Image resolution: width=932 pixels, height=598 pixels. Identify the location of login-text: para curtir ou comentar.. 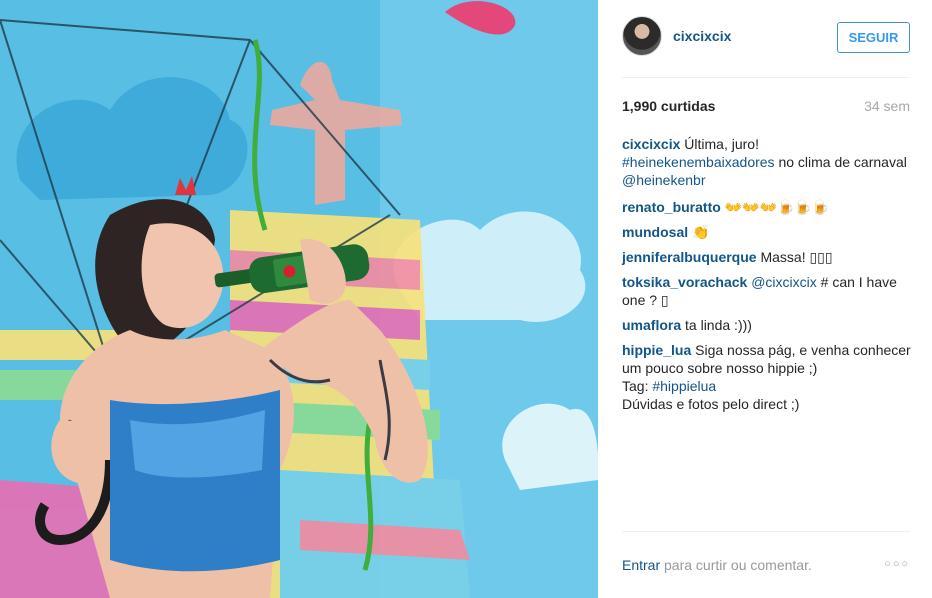
(736, 565).